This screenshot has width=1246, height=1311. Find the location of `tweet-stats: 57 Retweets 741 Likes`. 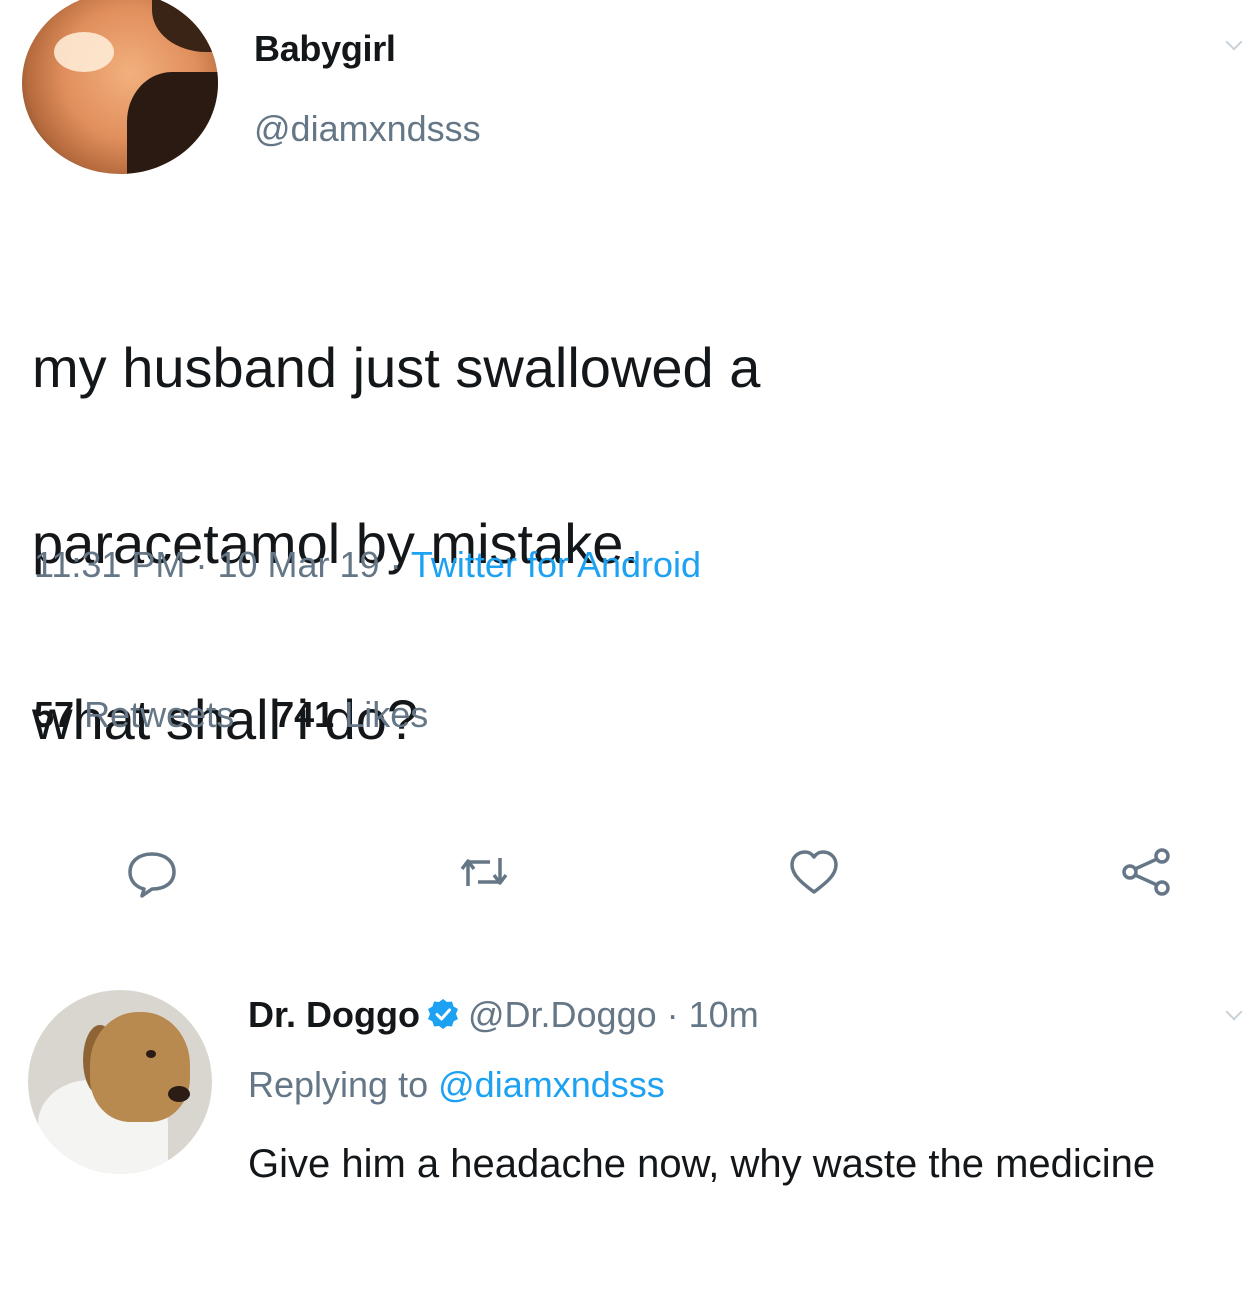

tweet-stats: 57 Retweets 741 Likes is located at coordinates (231, 715).